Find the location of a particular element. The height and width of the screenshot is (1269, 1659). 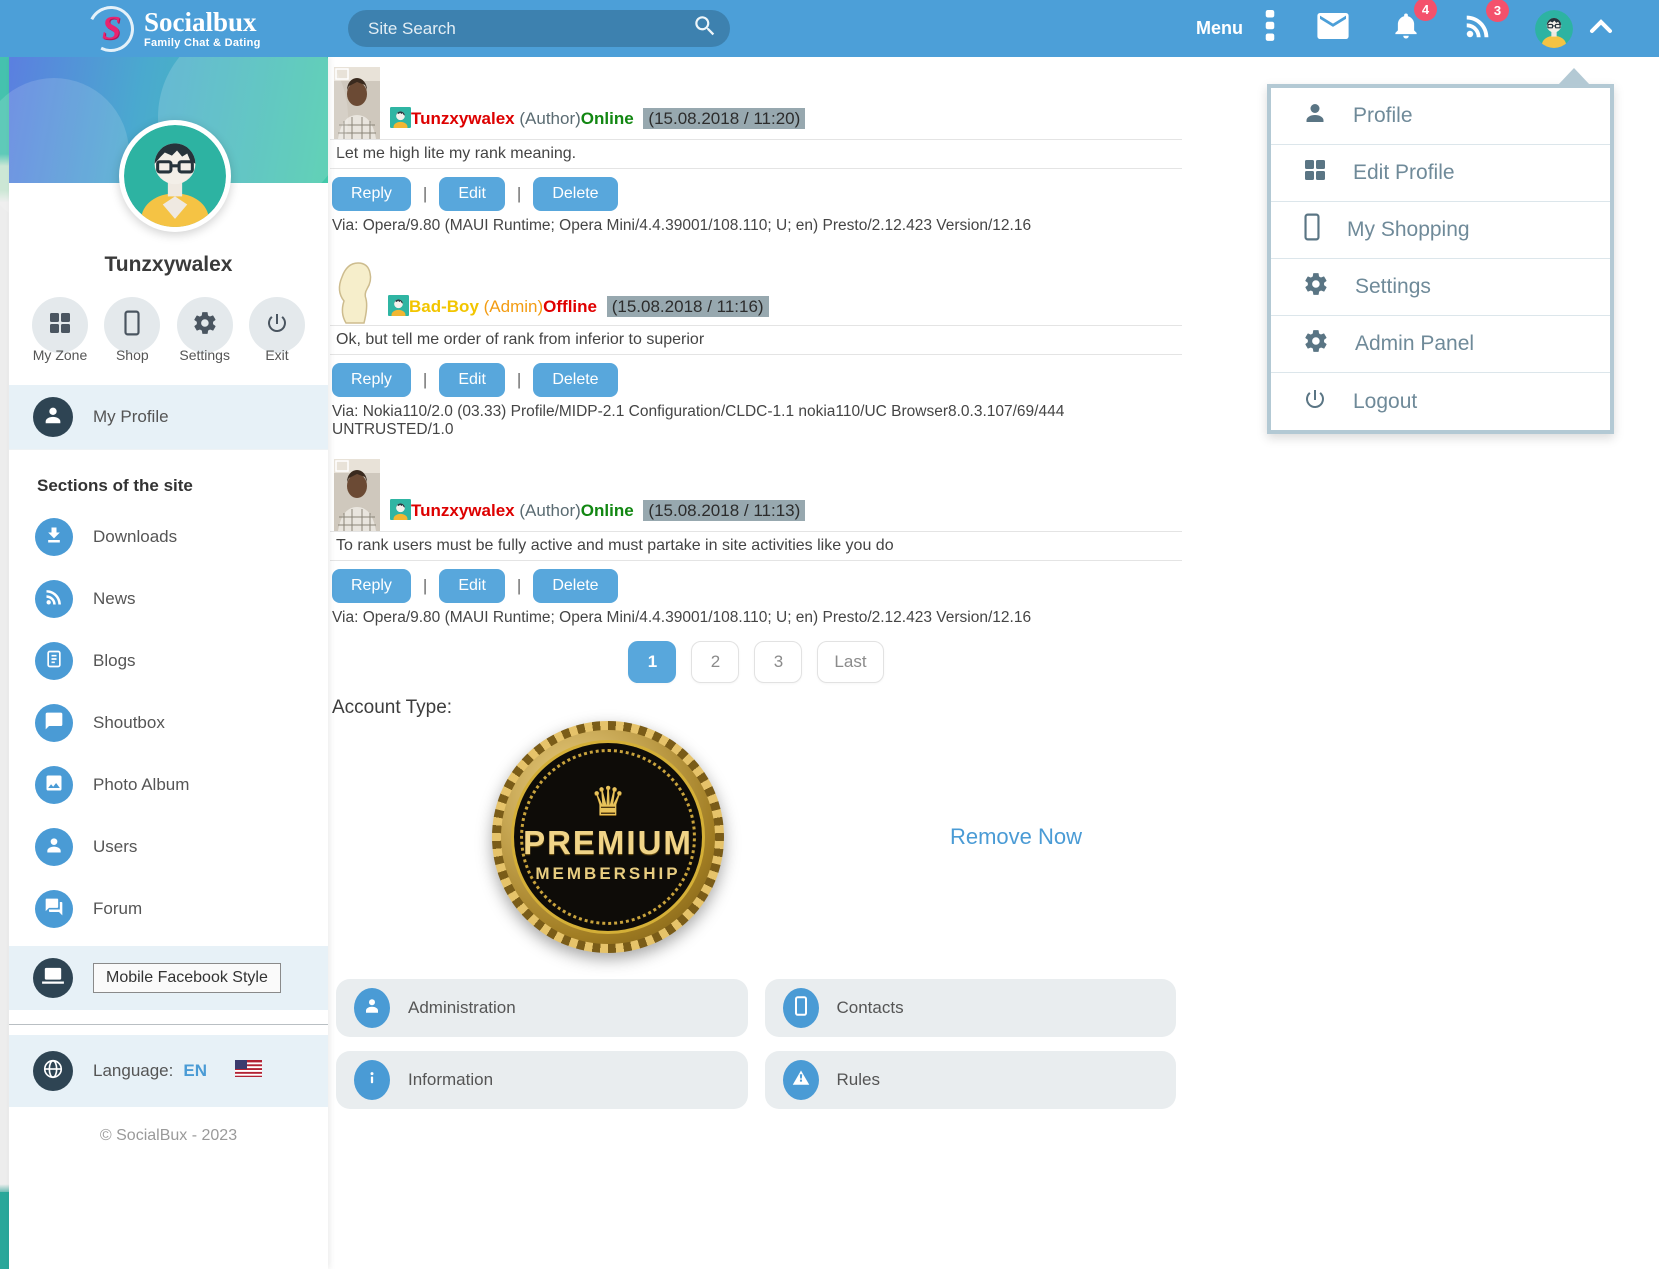

quick-action-shop: Shop is located at coordinates (132, 330).